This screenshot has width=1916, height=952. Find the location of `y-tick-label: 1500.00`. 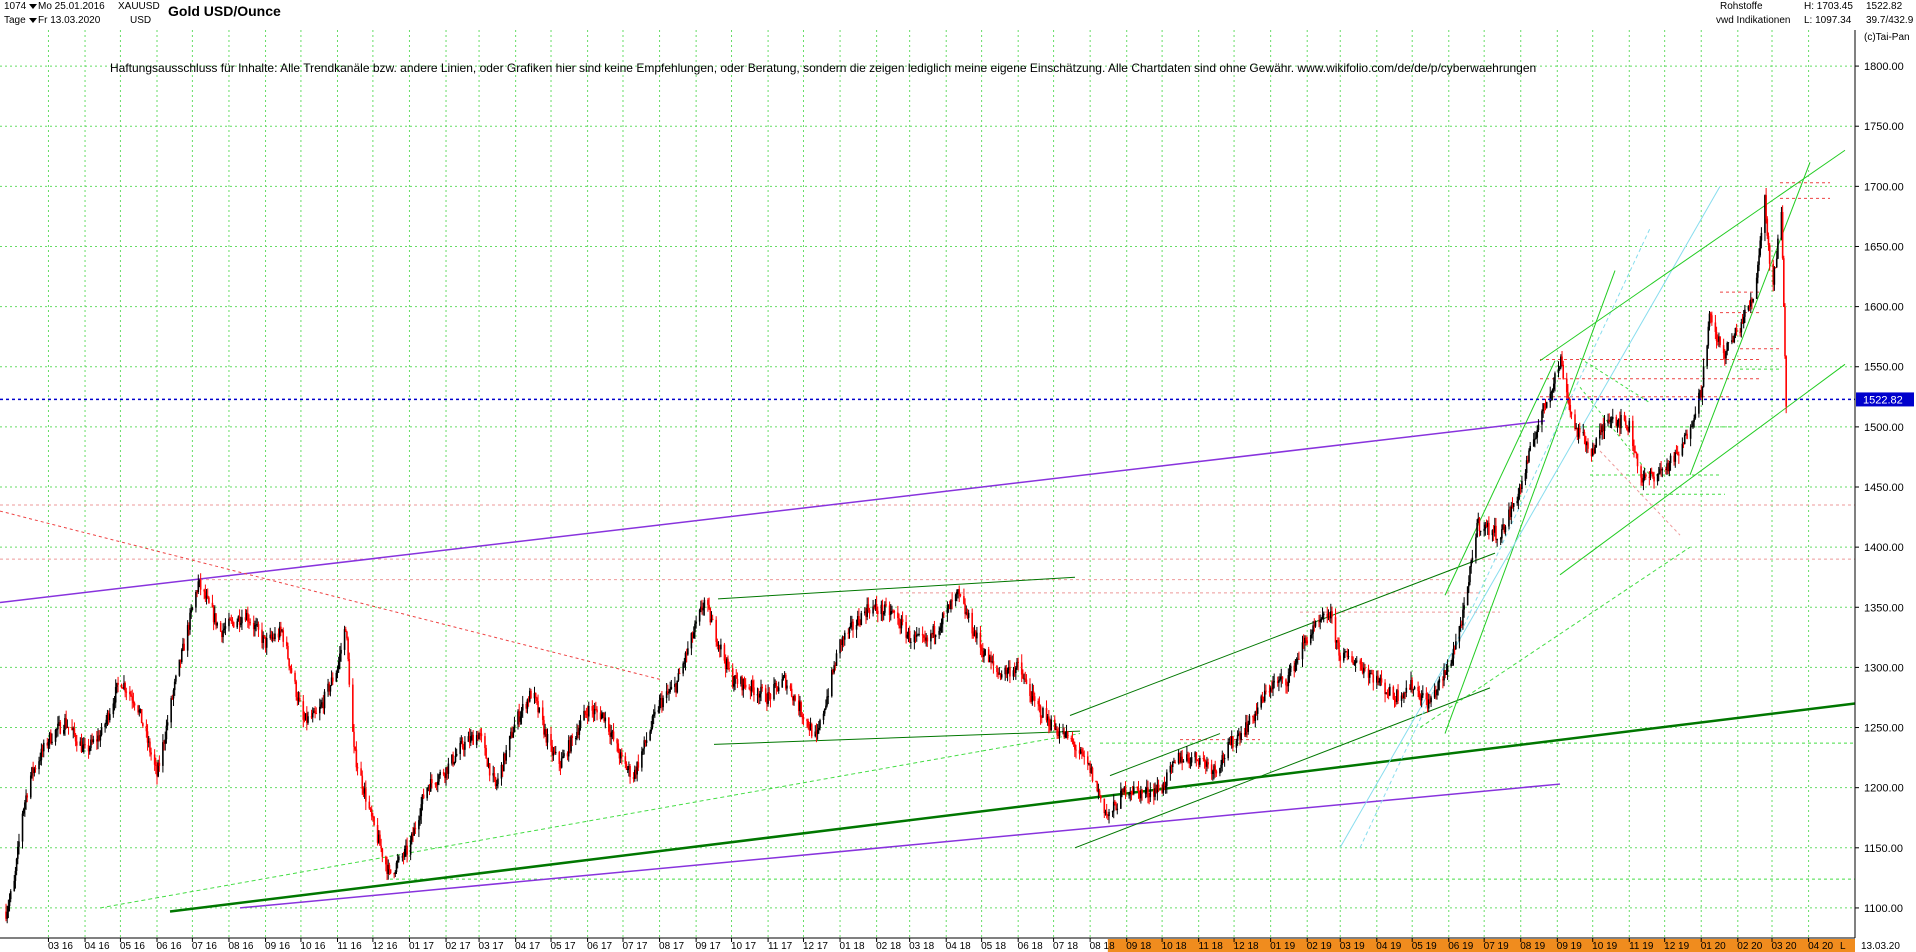

y-tick-label: 1500.00 is located at coordinates (1884, 428).